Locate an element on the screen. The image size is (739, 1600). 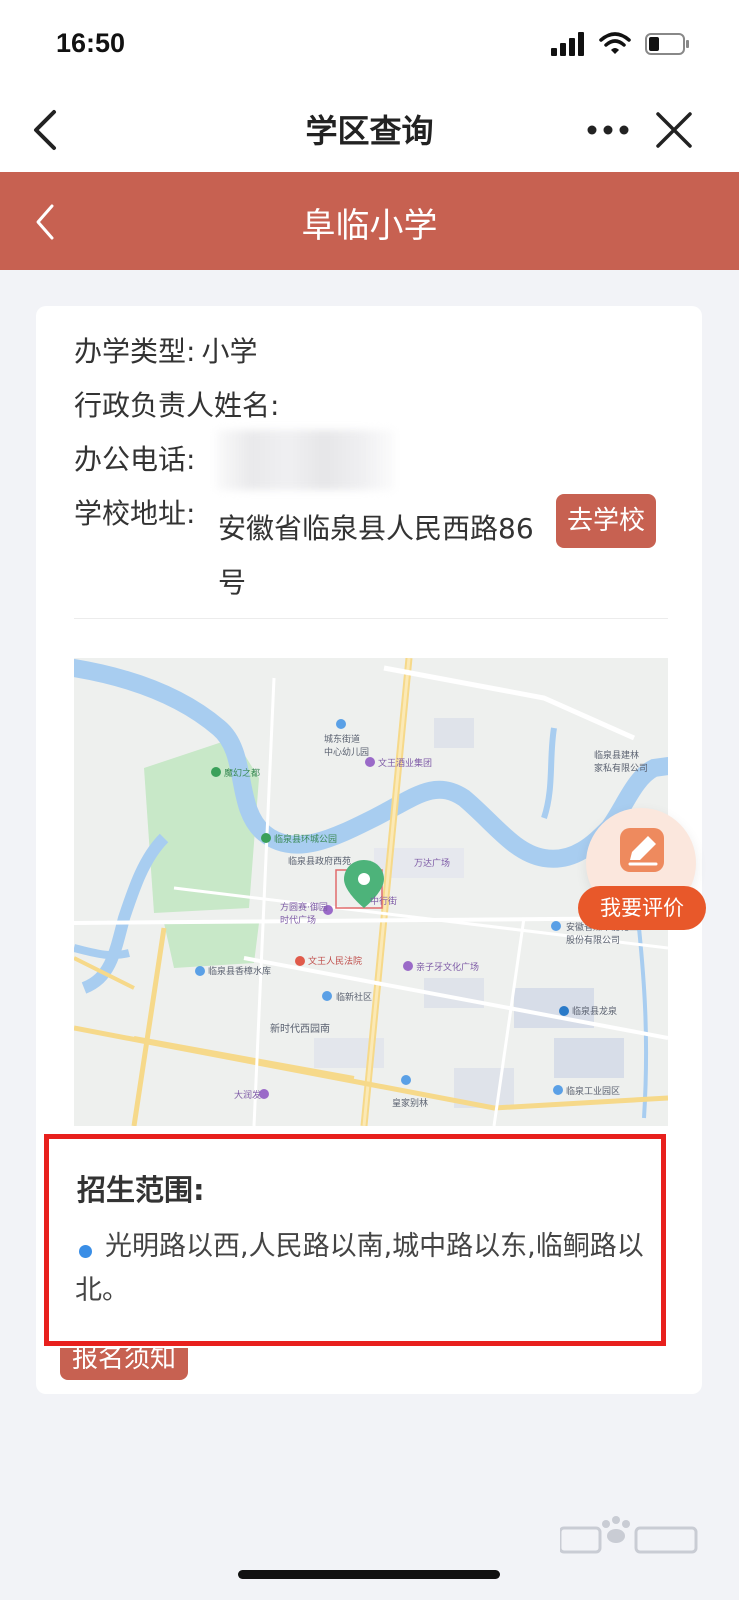
office-phone-row: 办公电话: is located at coordinates (134, 458).